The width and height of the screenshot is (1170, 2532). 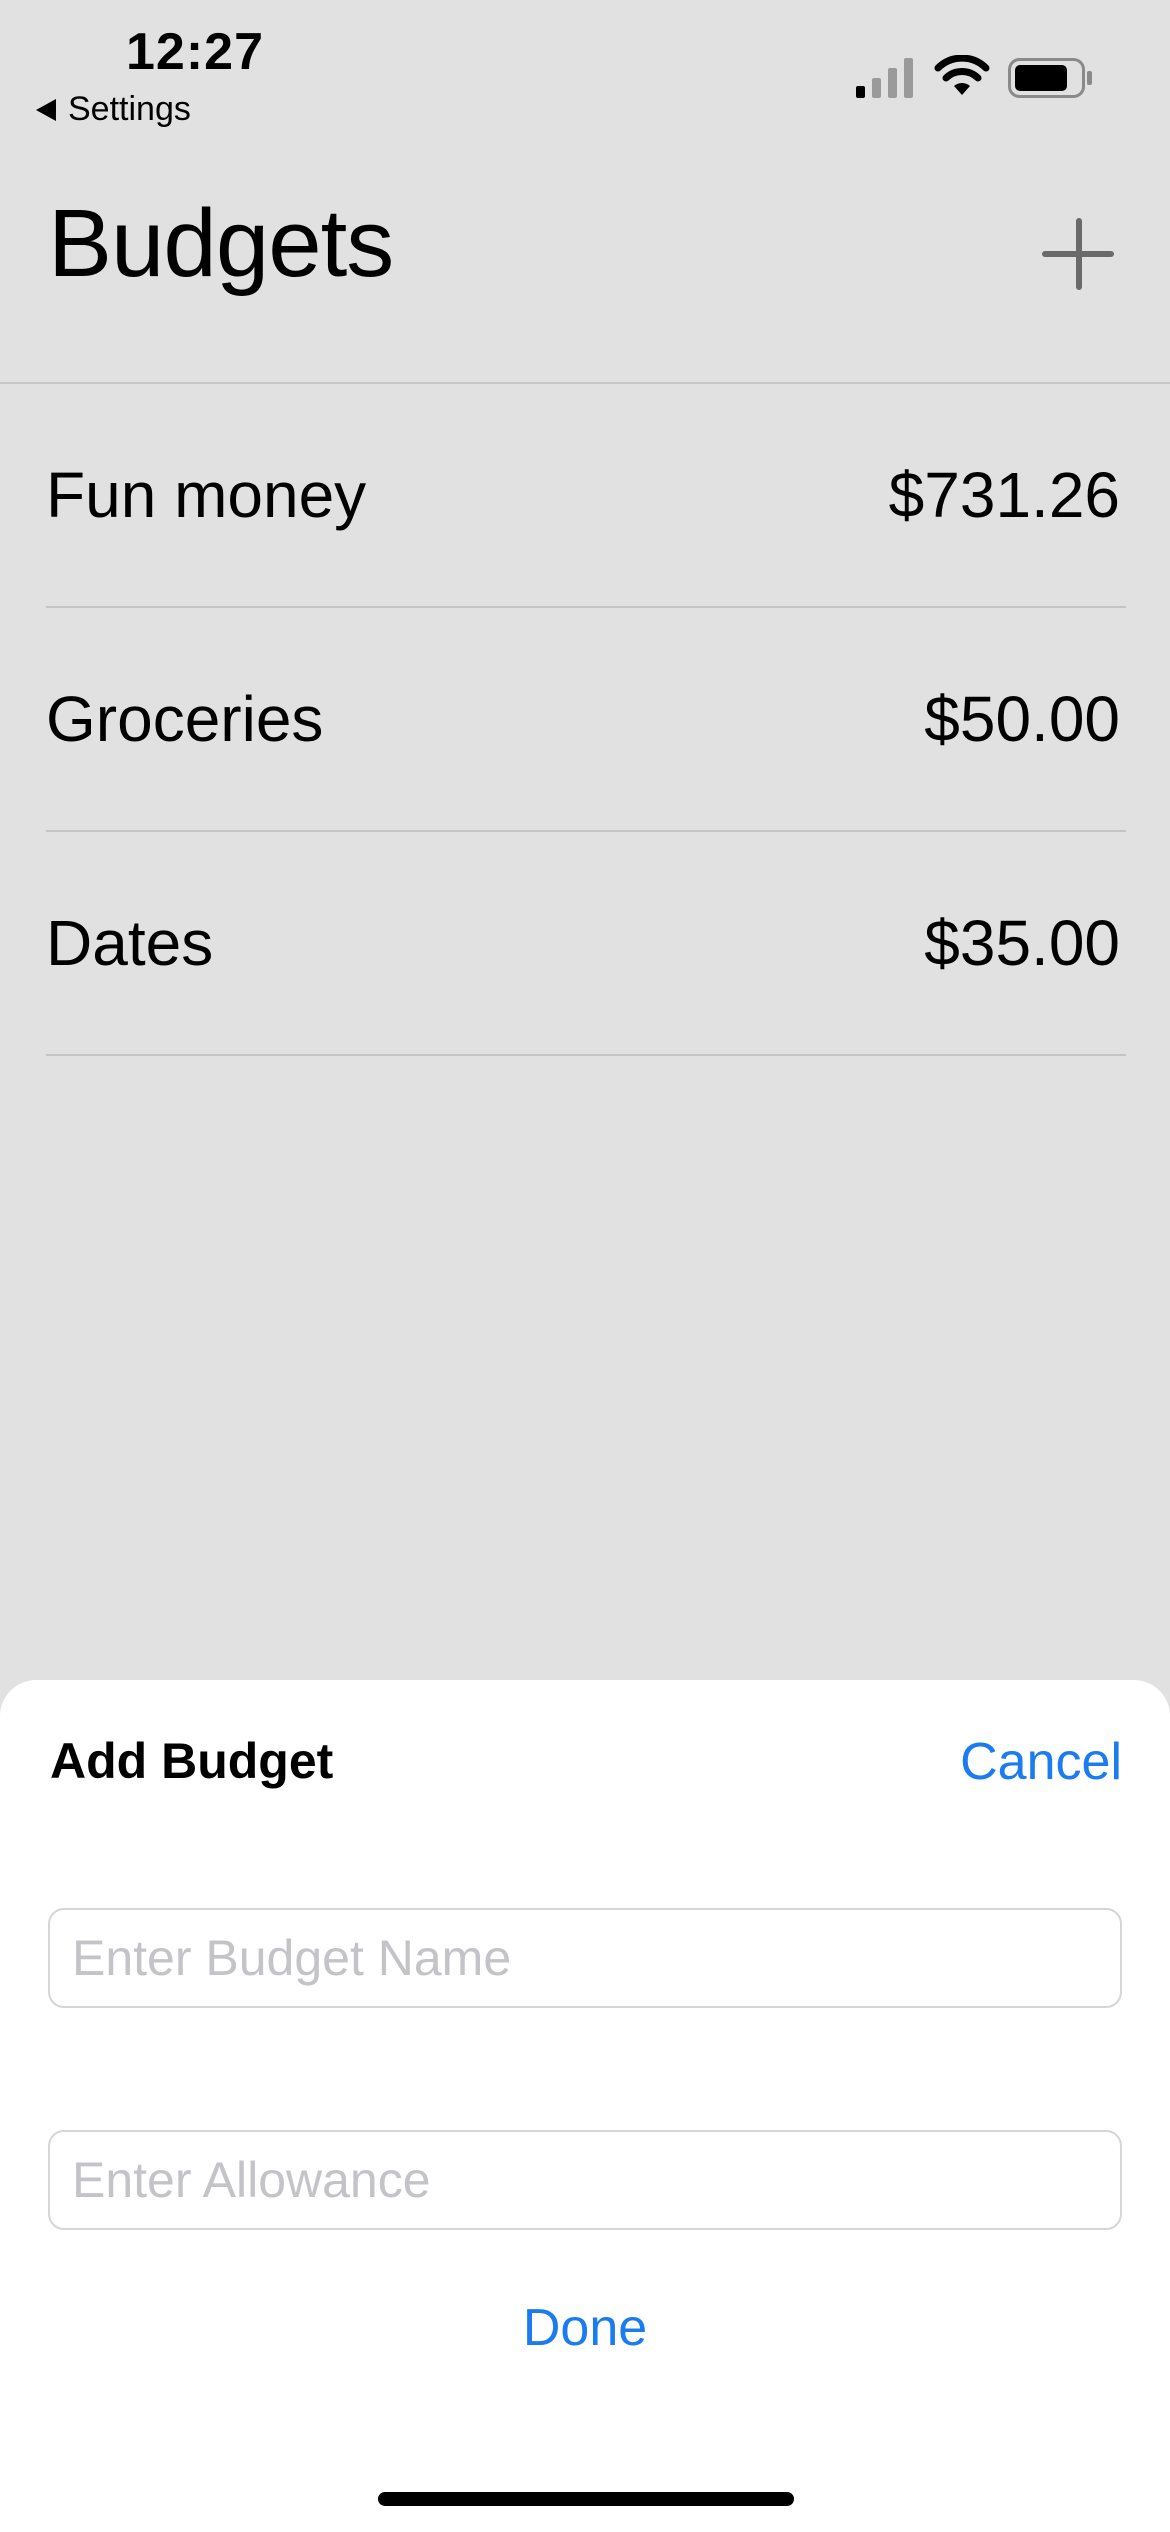 I want to click on wifi-icon, so click(x=962, y=75).